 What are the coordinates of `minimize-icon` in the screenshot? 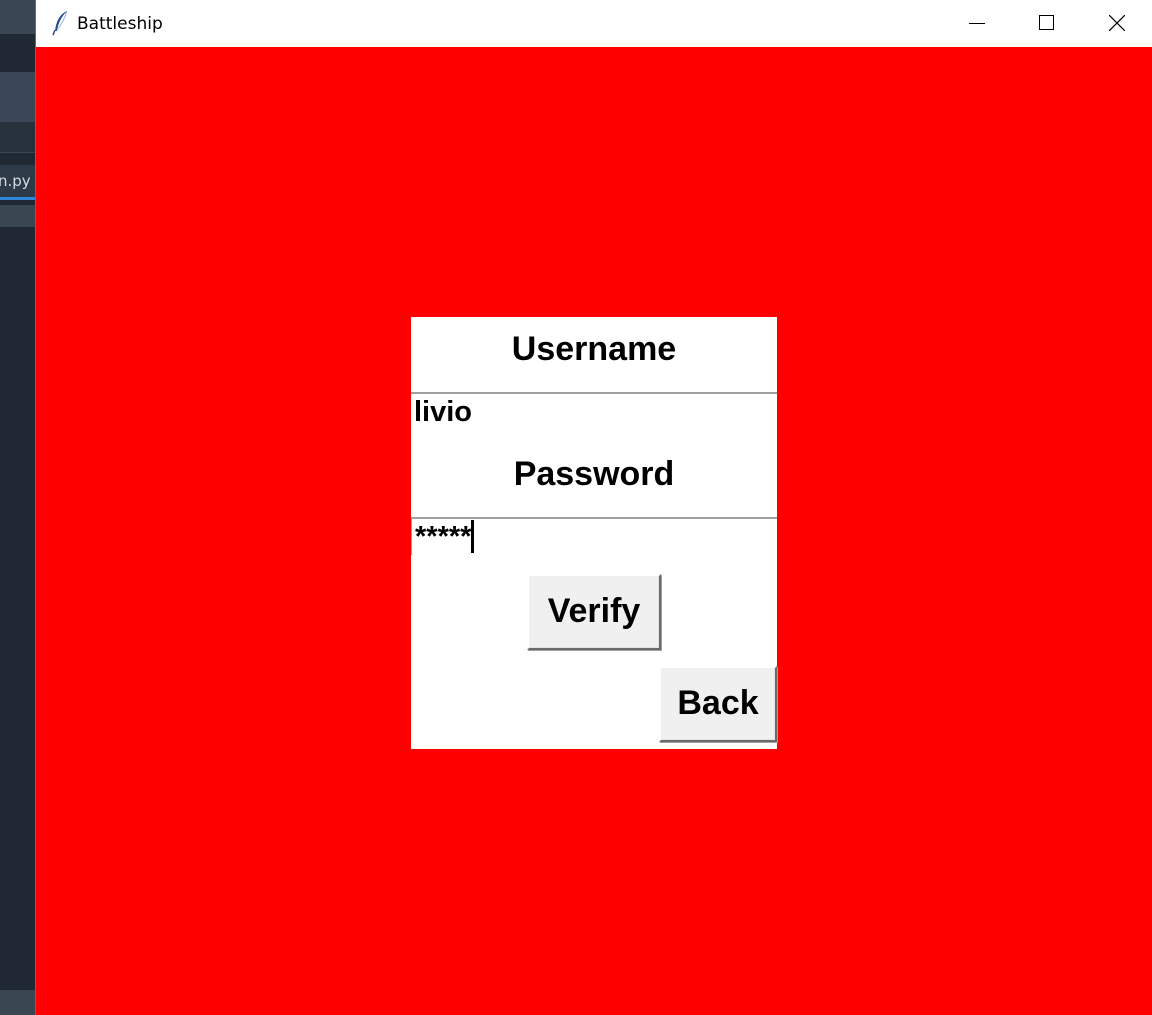 It's located at (977, 23).